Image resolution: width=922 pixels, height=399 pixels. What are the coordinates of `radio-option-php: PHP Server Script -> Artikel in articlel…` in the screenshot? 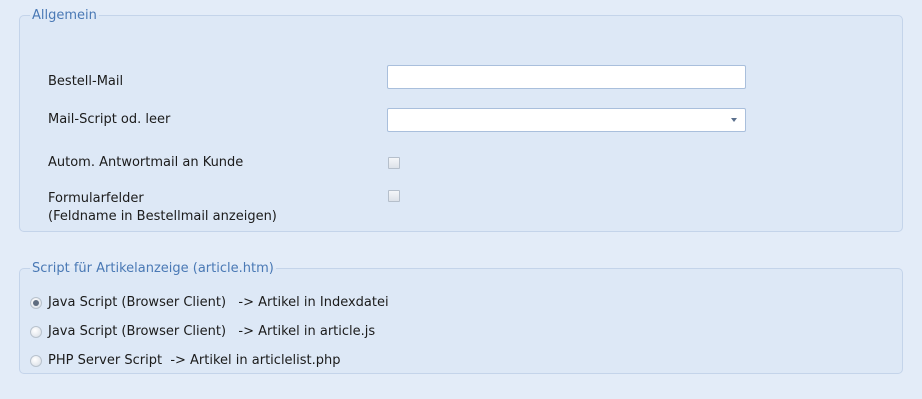 It's located at (185, 361).